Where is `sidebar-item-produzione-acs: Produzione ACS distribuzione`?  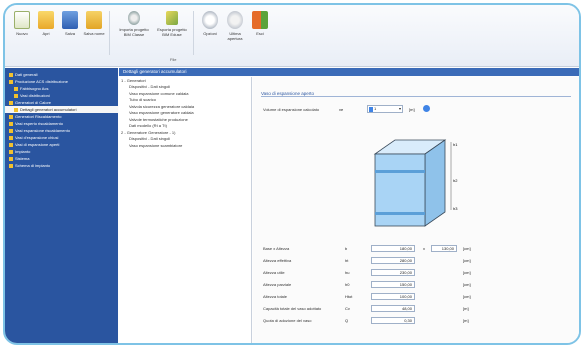
sidebar-item-produzione-acs: Produzione ACS distribuzione is located at coordinates (61, 81).